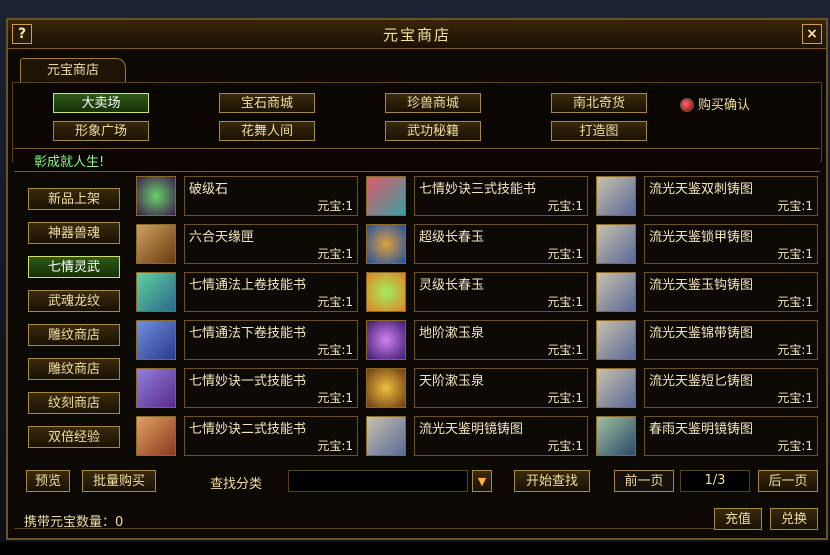 The width and height of the screenshot is (830, 555). I want to click on chevron-down-icon: ▼, so click(482, 481).